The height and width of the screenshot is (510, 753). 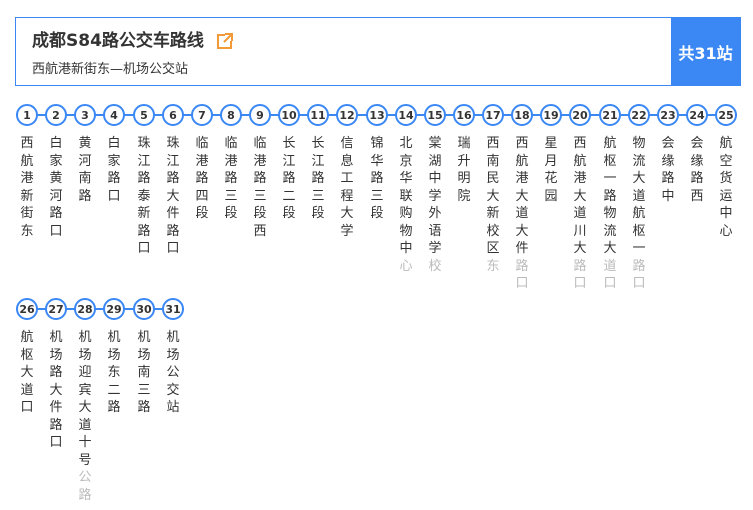 I want to click on stop-number: 12, so click(x=347, y=115).